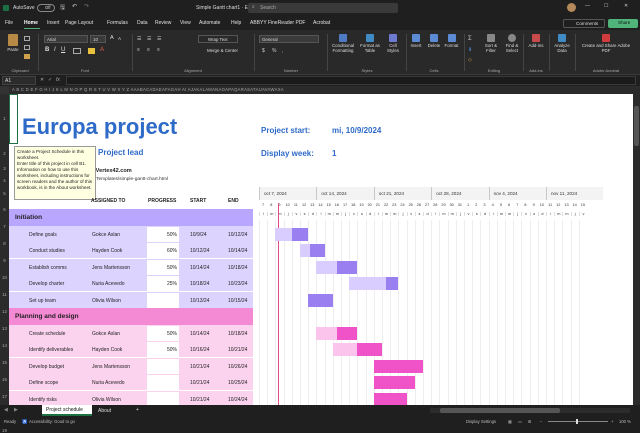  I want to click on maximize-icon: ☐, so click(606, 6).